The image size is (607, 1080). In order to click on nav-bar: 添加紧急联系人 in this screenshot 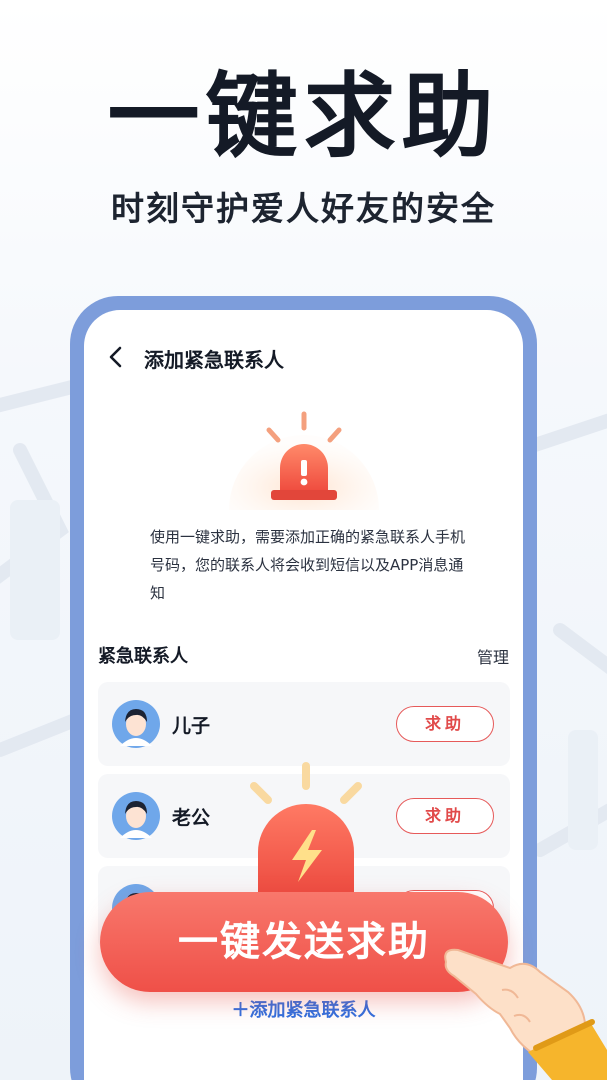, I will do `click(303, 358)`.